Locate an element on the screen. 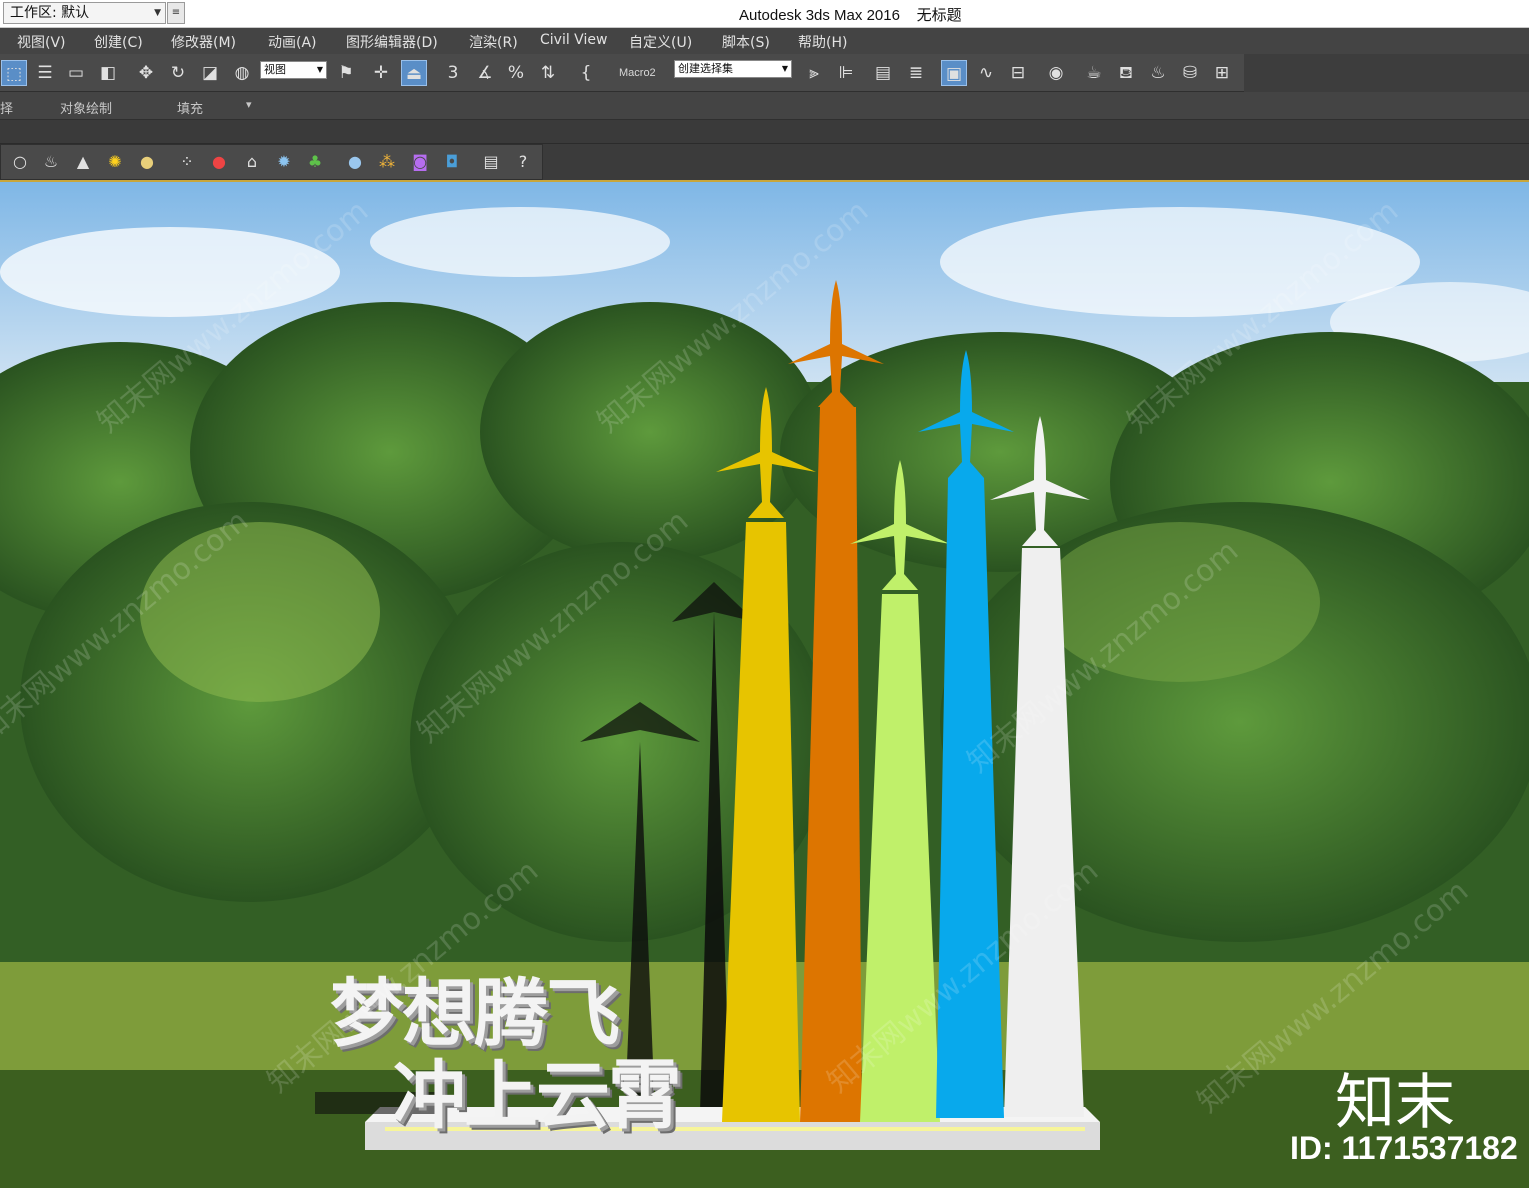 The height and width of the screenshot is (1188, 1529). ribbon-tab-populate: 填充 is located at coordinates (190, 107).